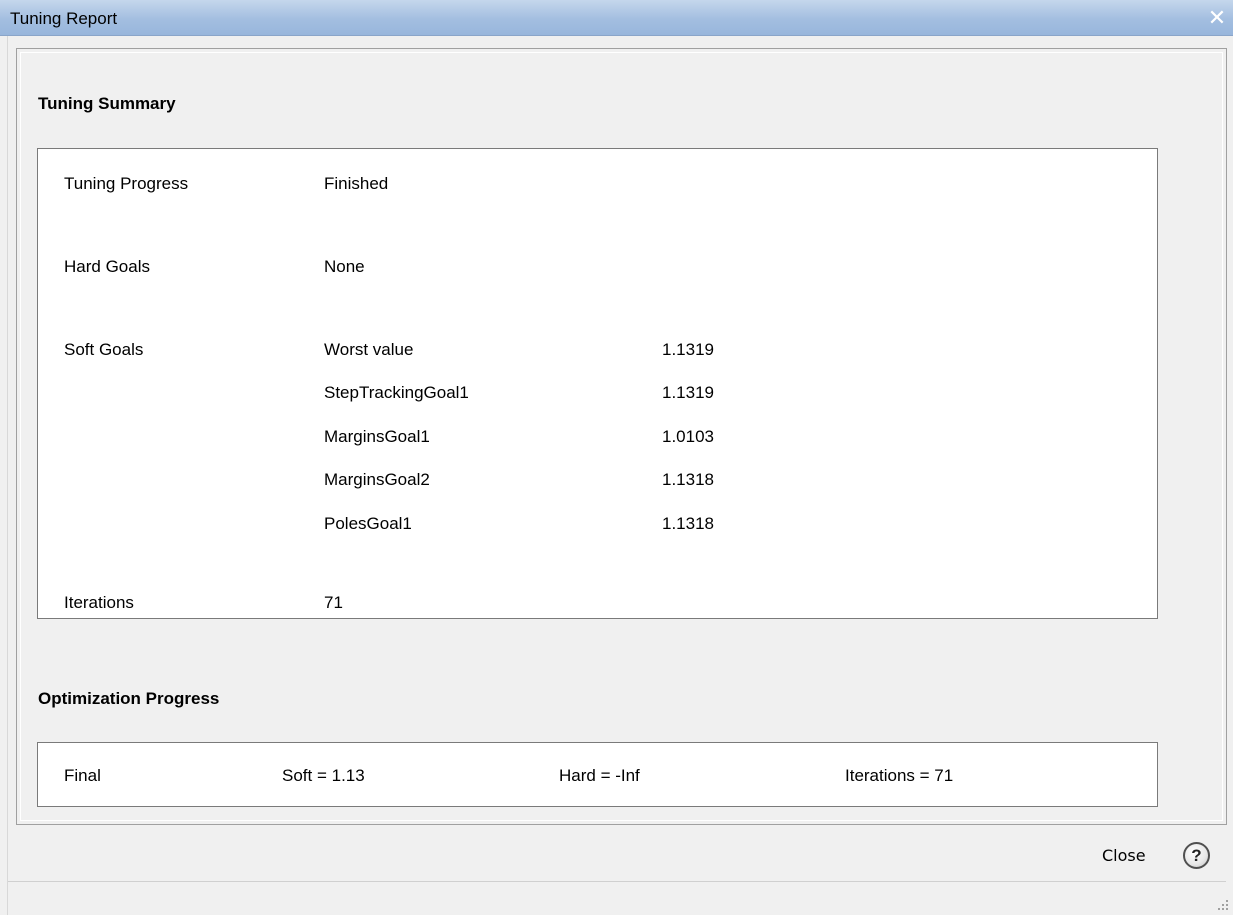 This screenshot has height=915, width=1233. Describe the element at coordinates (107, 266) in the screenshot. I see `hard-goals-label: Hard Goals` at that location.